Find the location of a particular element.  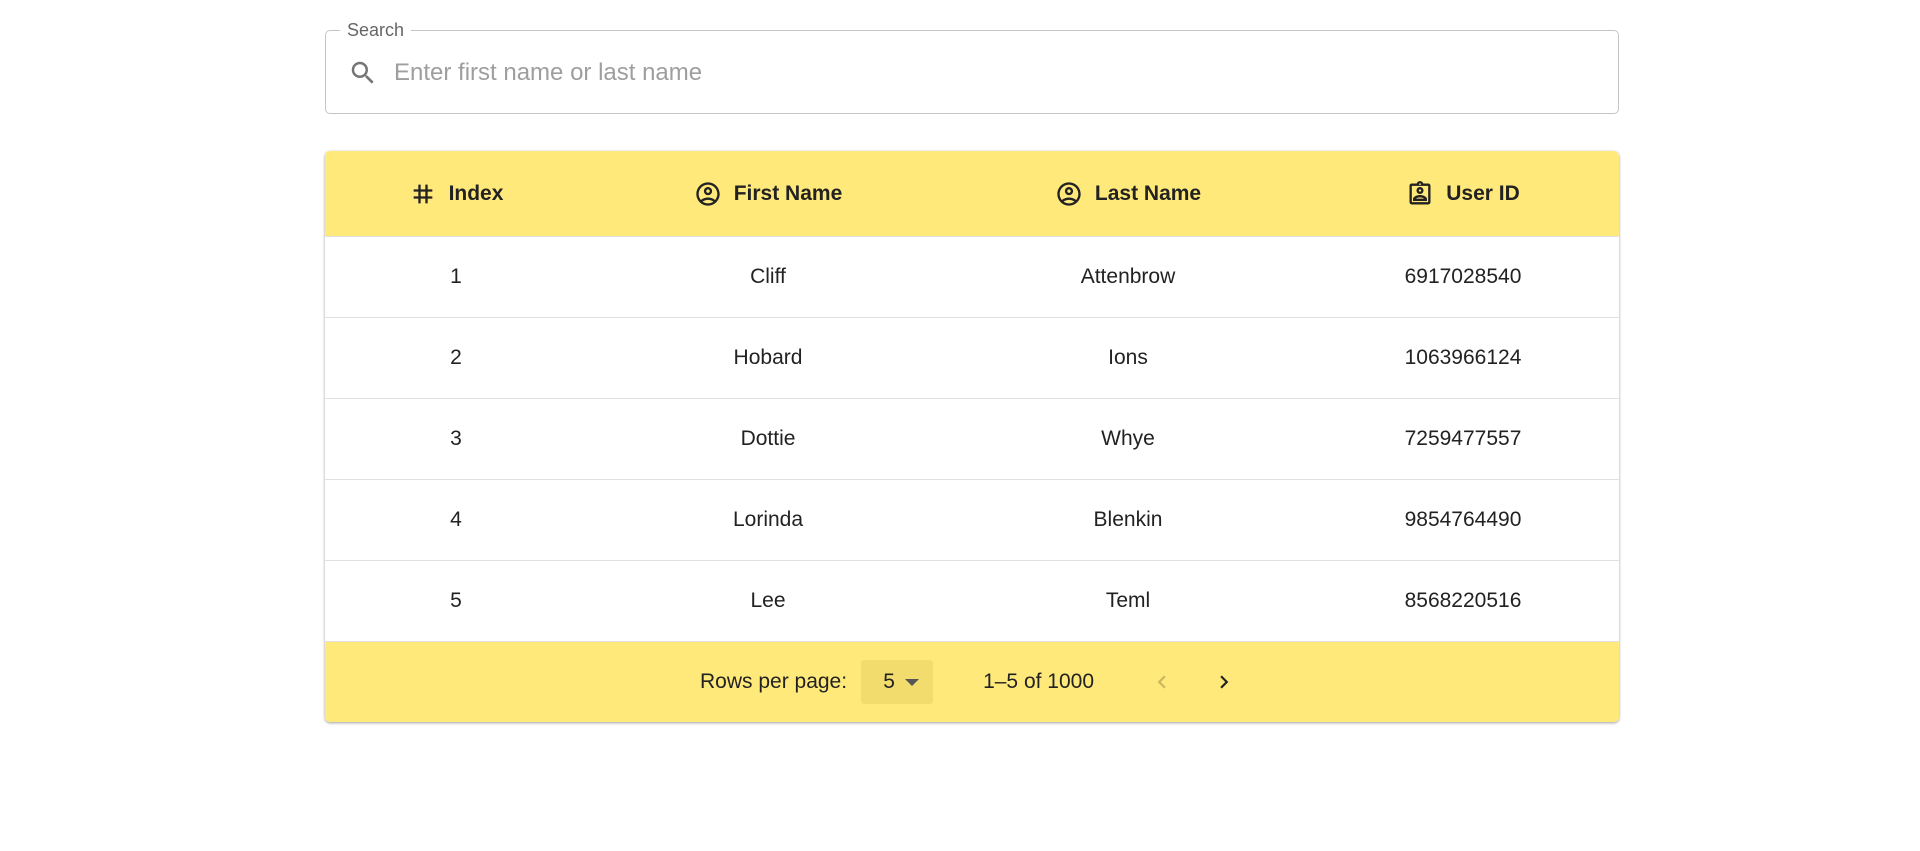

cell-user-id: 8568220516 is located at coordinates (1463, 600).